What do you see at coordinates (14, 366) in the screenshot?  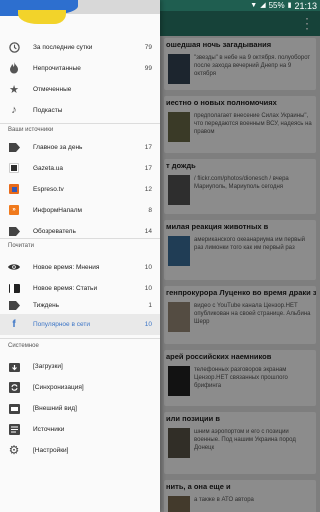 I see `download-icon` at bounding box center [14, 366].